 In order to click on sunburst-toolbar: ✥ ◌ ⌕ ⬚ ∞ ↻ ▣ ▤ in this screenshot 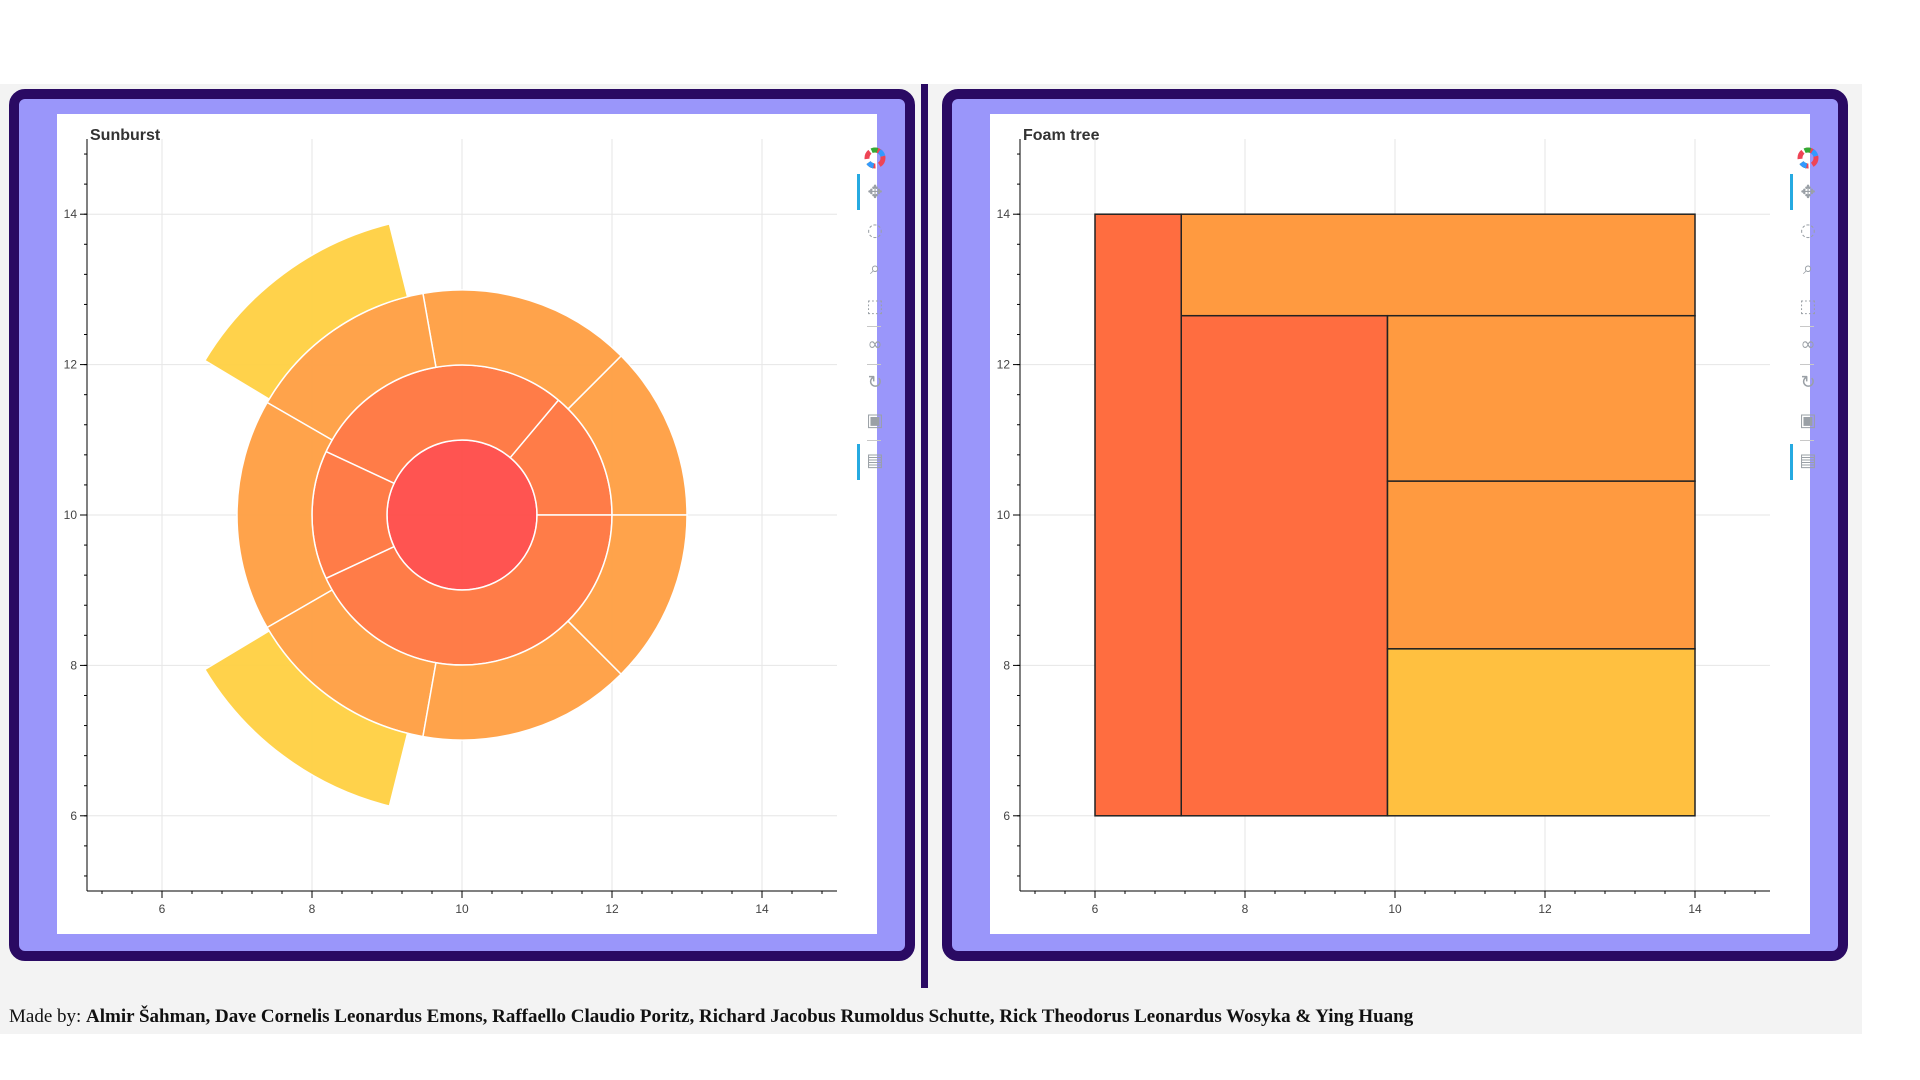, I will do `click(873, 324)`.